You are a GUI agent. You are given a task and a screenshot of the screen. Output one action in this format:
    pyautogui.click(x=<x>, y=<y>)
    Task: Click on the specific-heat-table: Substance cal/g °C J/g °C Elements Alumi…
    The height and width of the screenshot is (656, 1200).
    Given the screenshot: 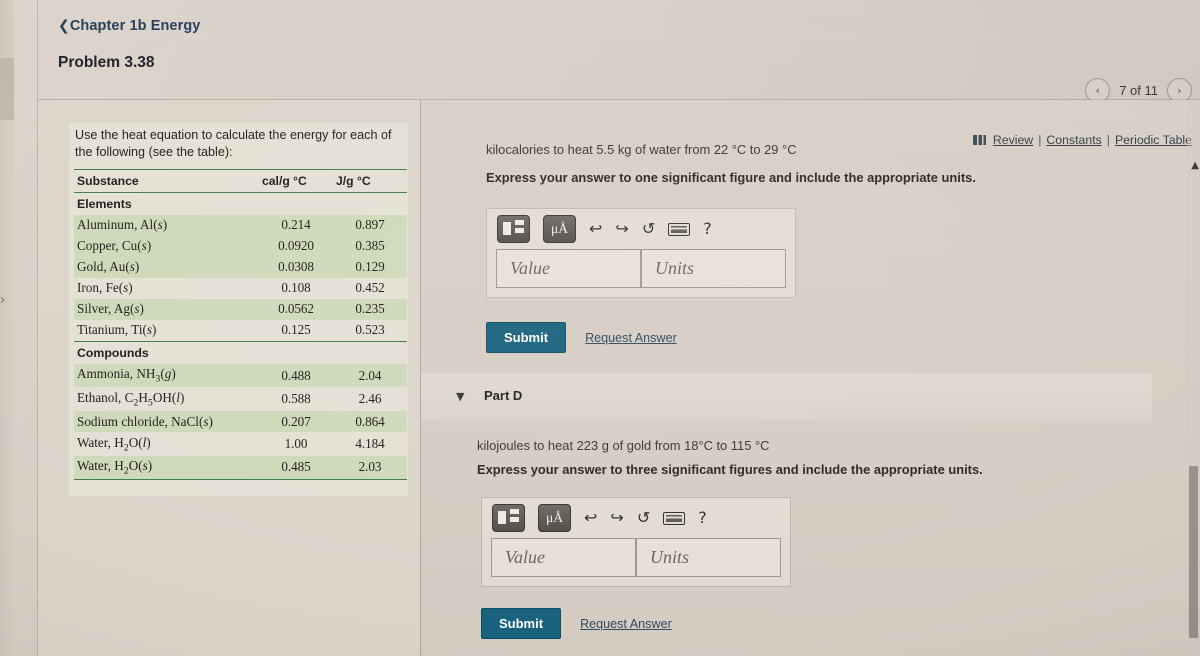 What is the action you would take?
    pyautogui.click(x=240, y=324)
    